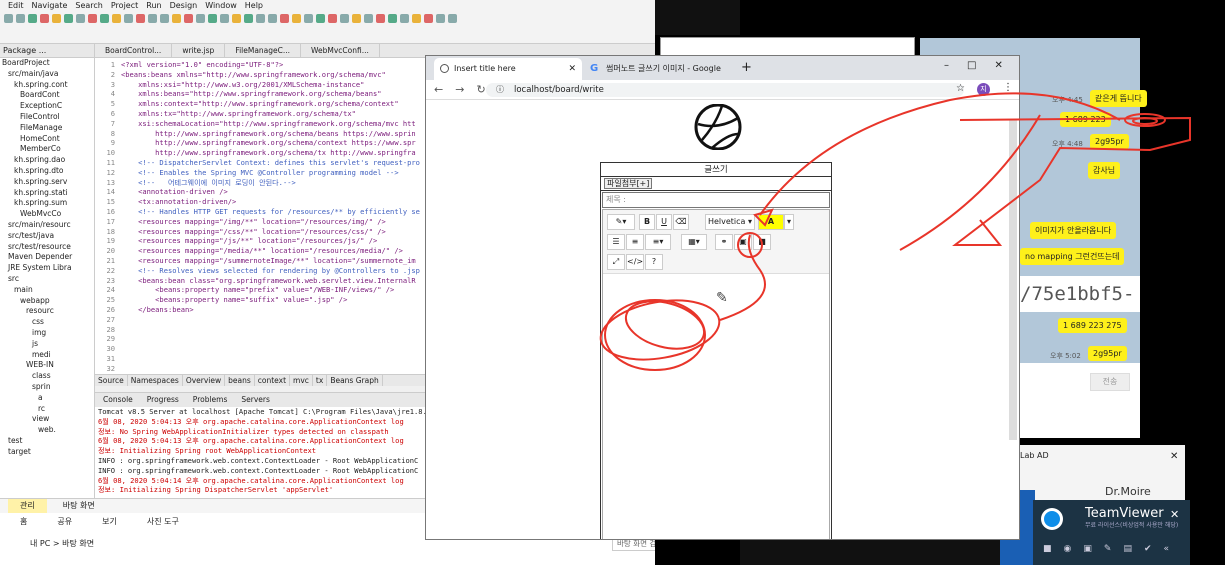 This screenshot has height=565, width=1225. I want to click on tree-item: web., so click(47, 430).